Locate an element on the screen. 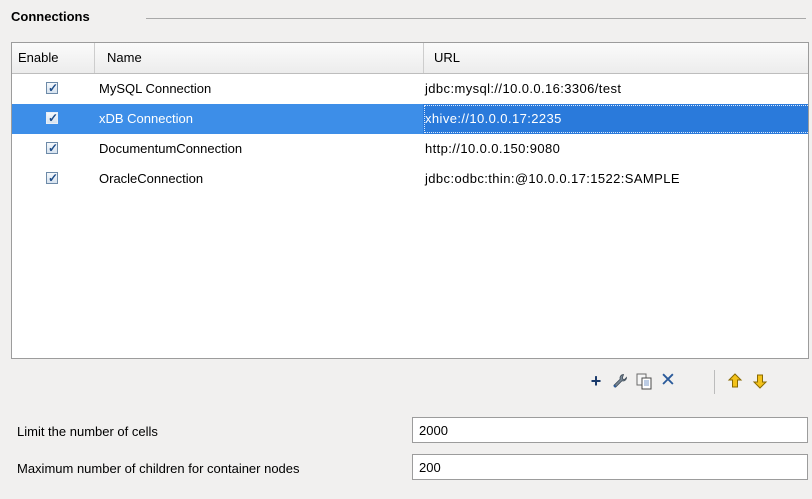 The image size is (812, 499). move-up-icon is located at coordinates (735, 381).